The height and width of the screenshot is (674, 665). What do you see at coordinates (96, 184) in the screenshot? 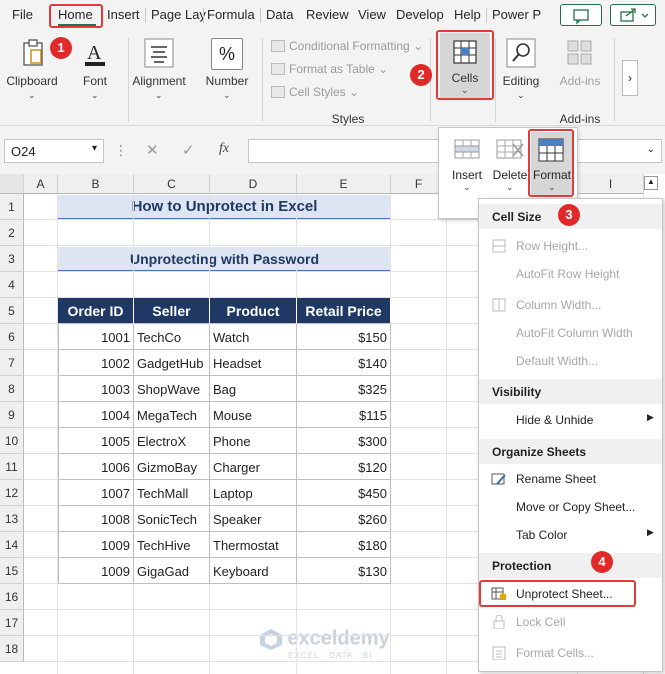
I see `column-header: B` at bounding box center [96, 184].